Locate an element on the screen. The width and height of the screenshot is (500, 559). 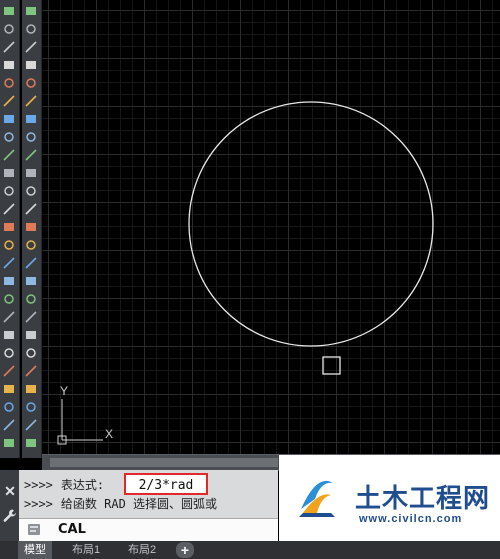
watermark: 土木工程网 www.civilcn.com is located at coordinates (389, 498).